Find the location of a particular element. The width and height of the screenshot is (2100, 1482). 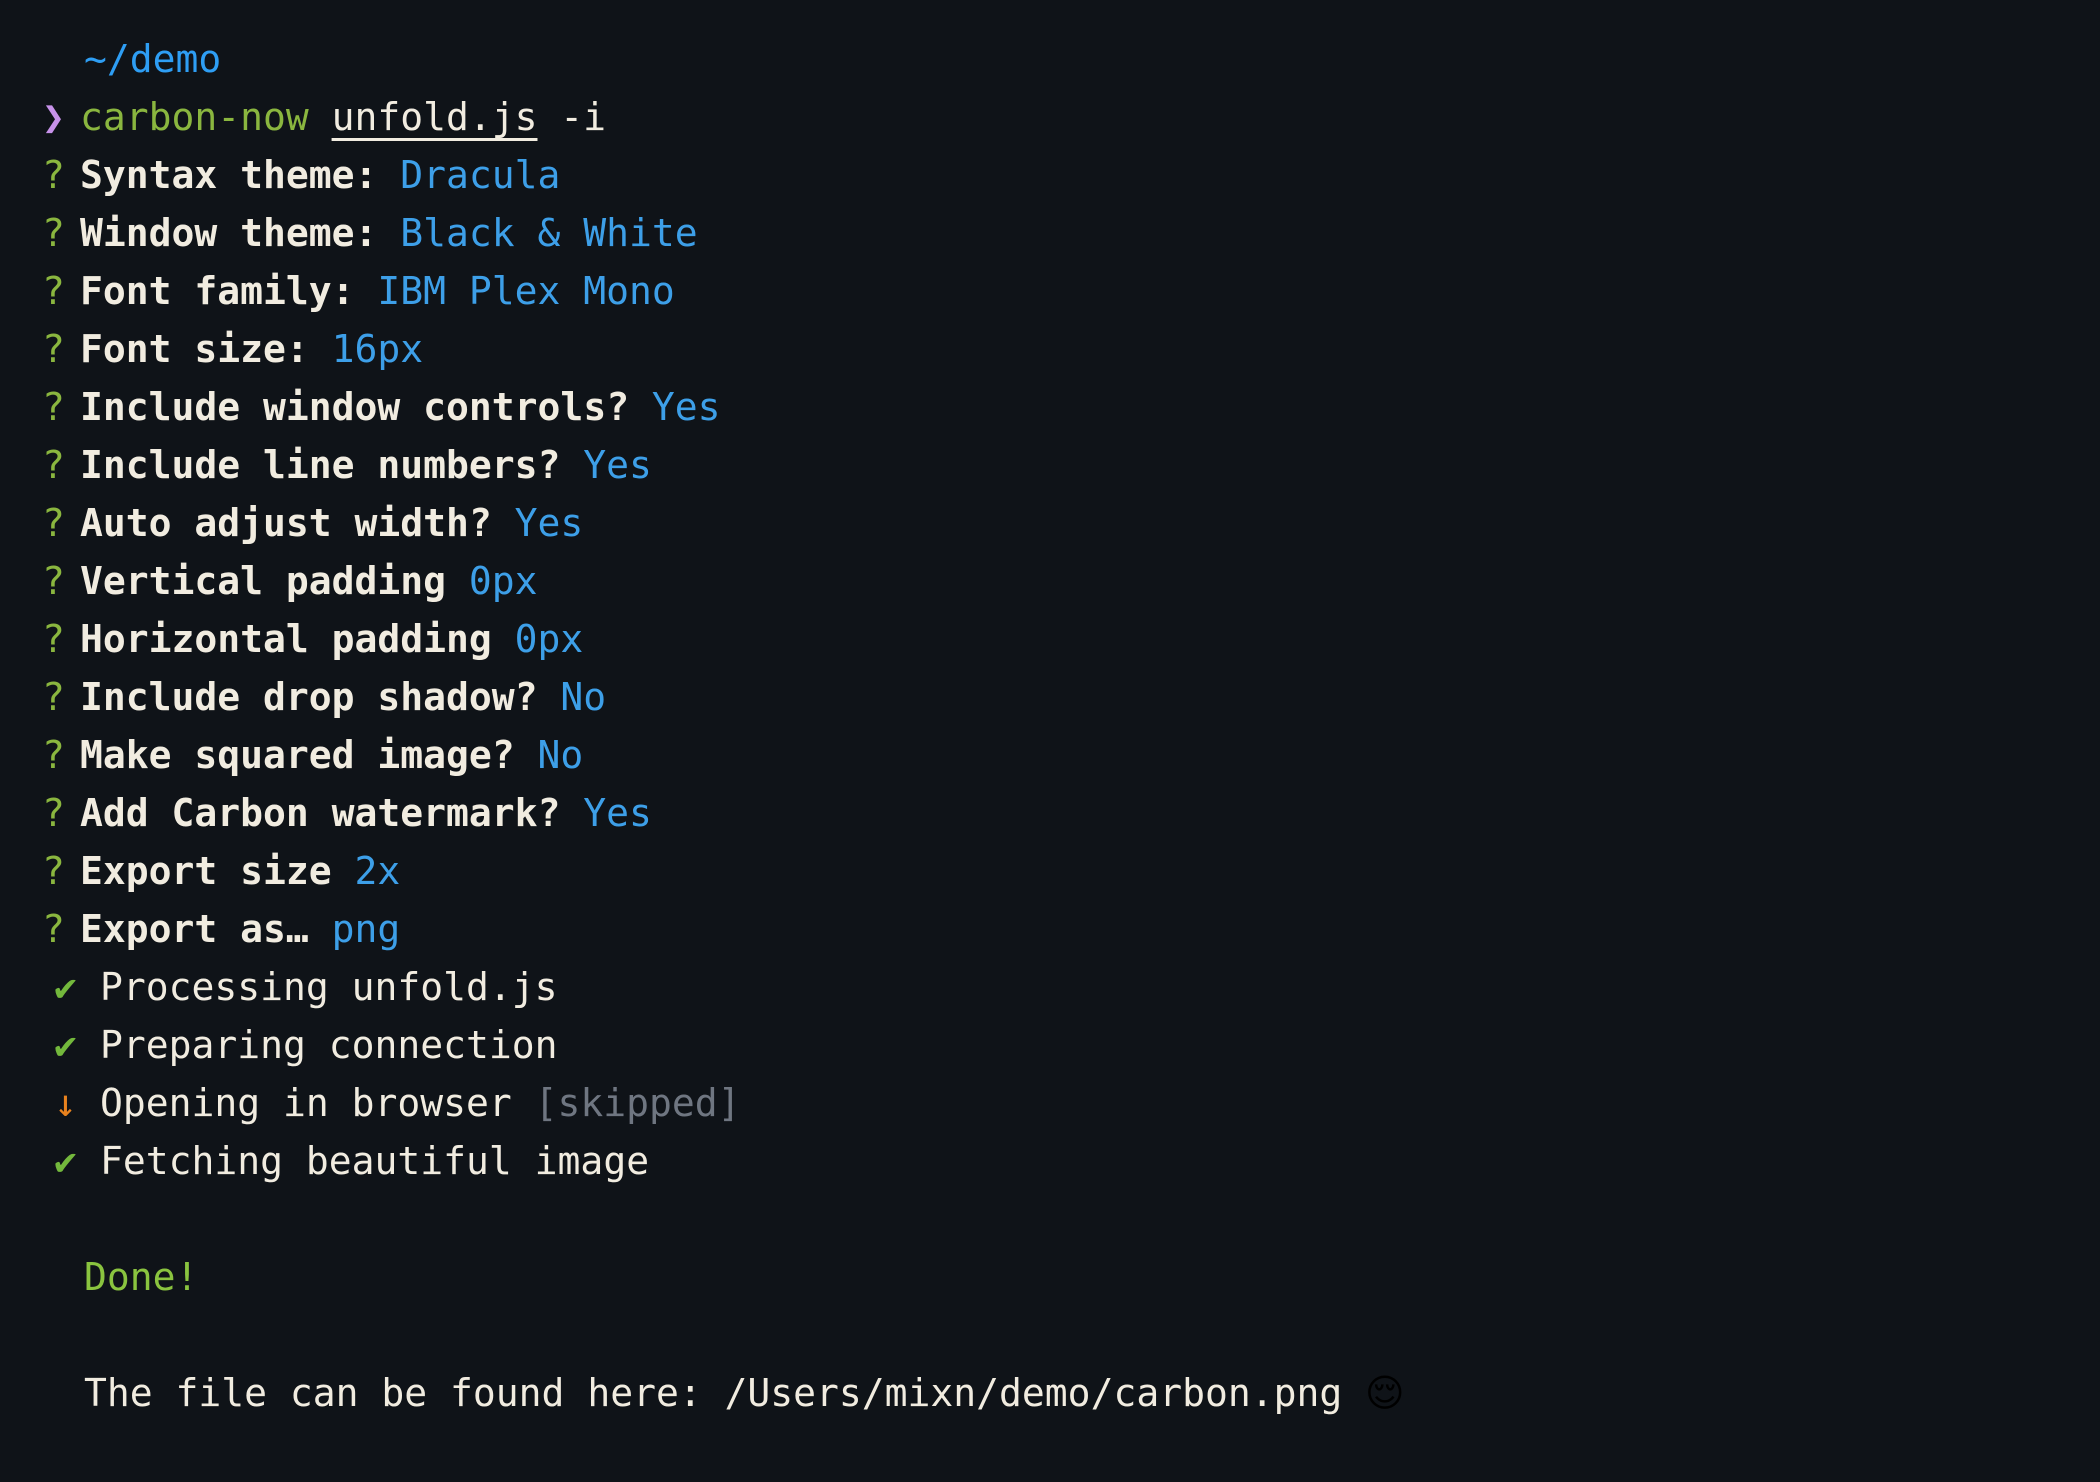

prompt-row: ? Window theme: Black & White is located at coordinates (1050, 233).